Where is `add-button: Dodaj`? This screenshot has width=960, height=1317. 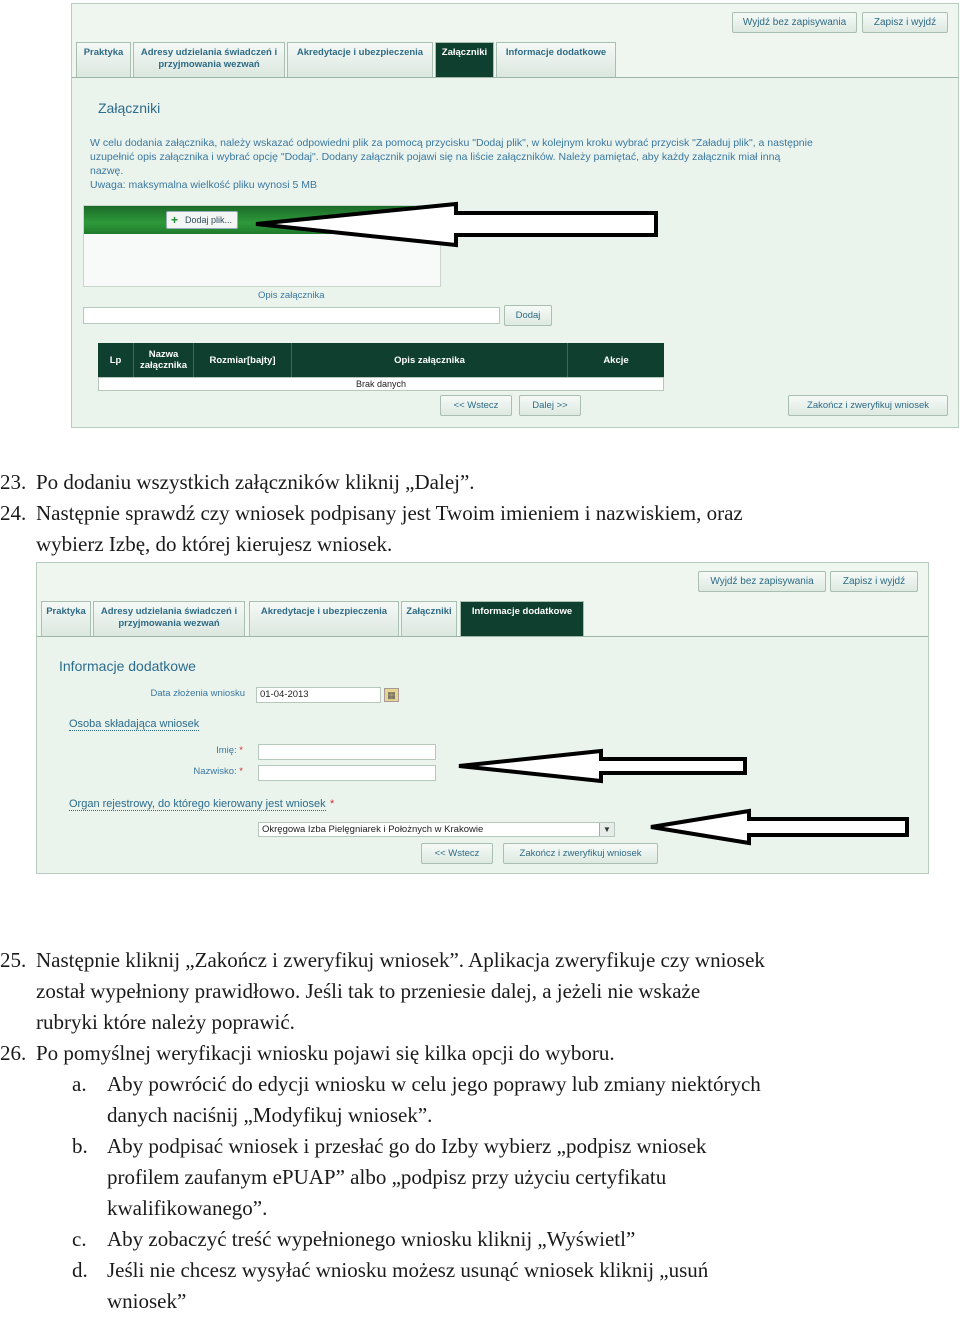 add-button: Dodaj is located at coordinates (528, 315).